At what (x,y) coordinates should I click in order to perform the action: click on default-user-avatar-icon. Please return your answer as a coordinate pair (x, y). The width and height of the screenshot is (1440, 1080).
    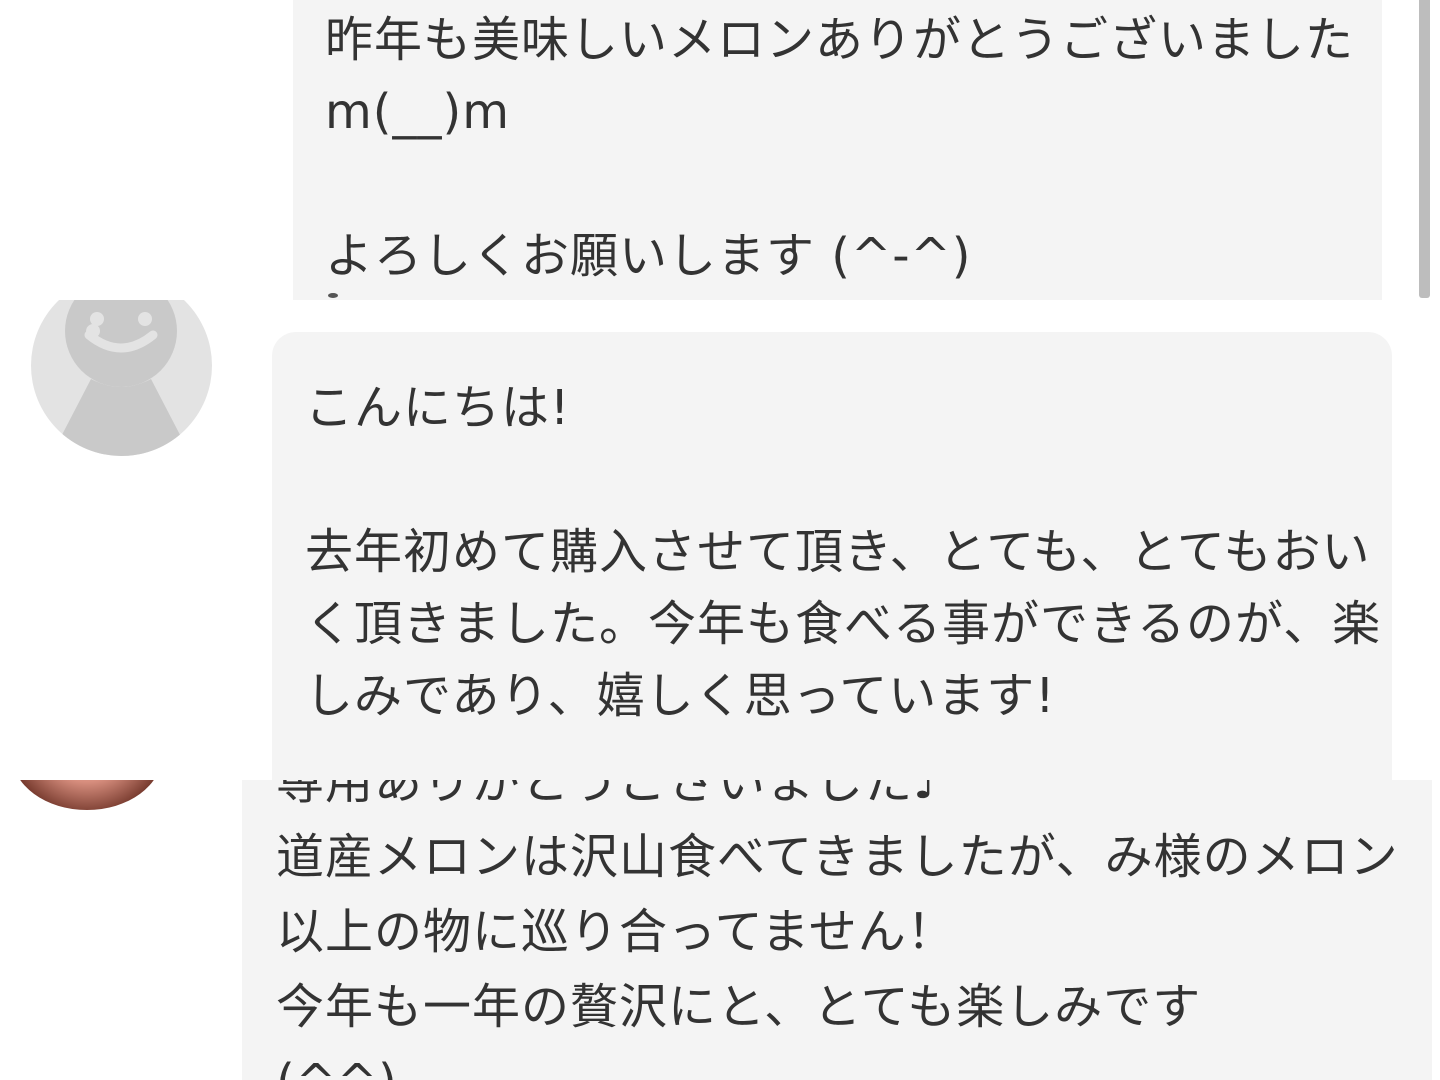
    Looking at the image, I should click on (121, 378).